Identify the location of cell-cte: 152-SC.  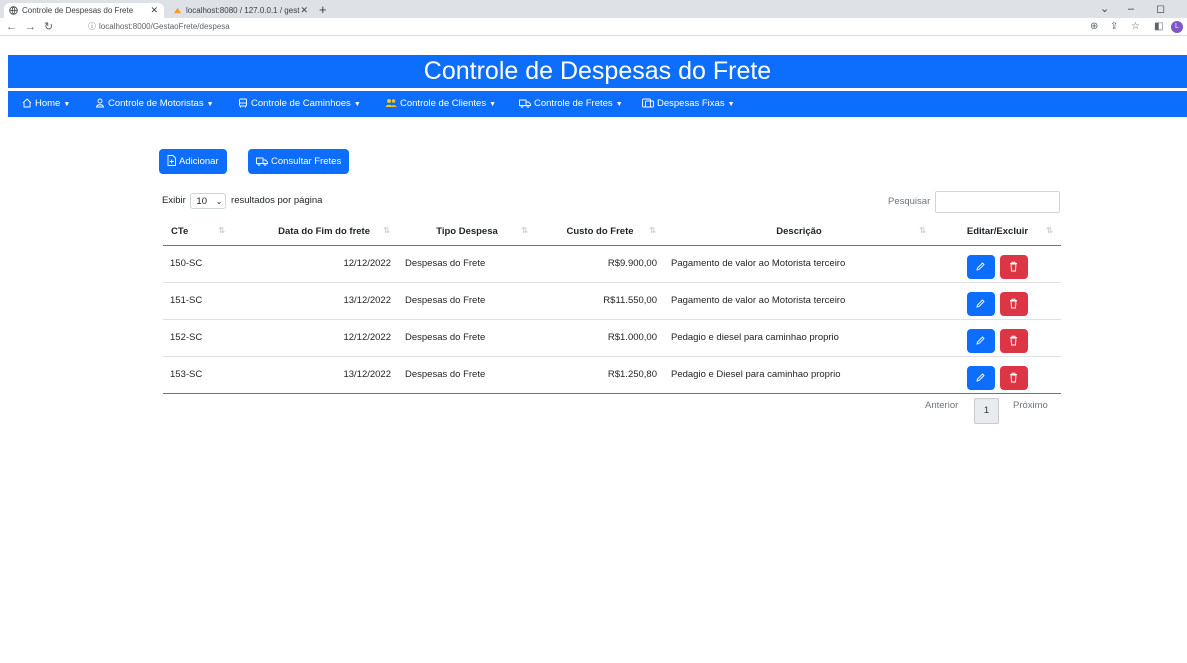
(198, 338).